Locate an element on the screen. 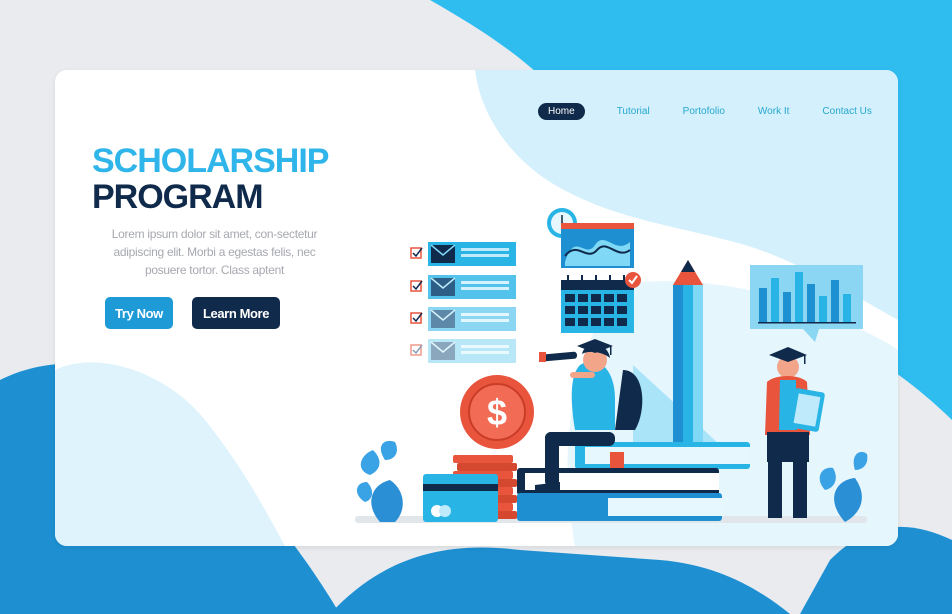  pencil-icon is located at coordinates (688, 352).